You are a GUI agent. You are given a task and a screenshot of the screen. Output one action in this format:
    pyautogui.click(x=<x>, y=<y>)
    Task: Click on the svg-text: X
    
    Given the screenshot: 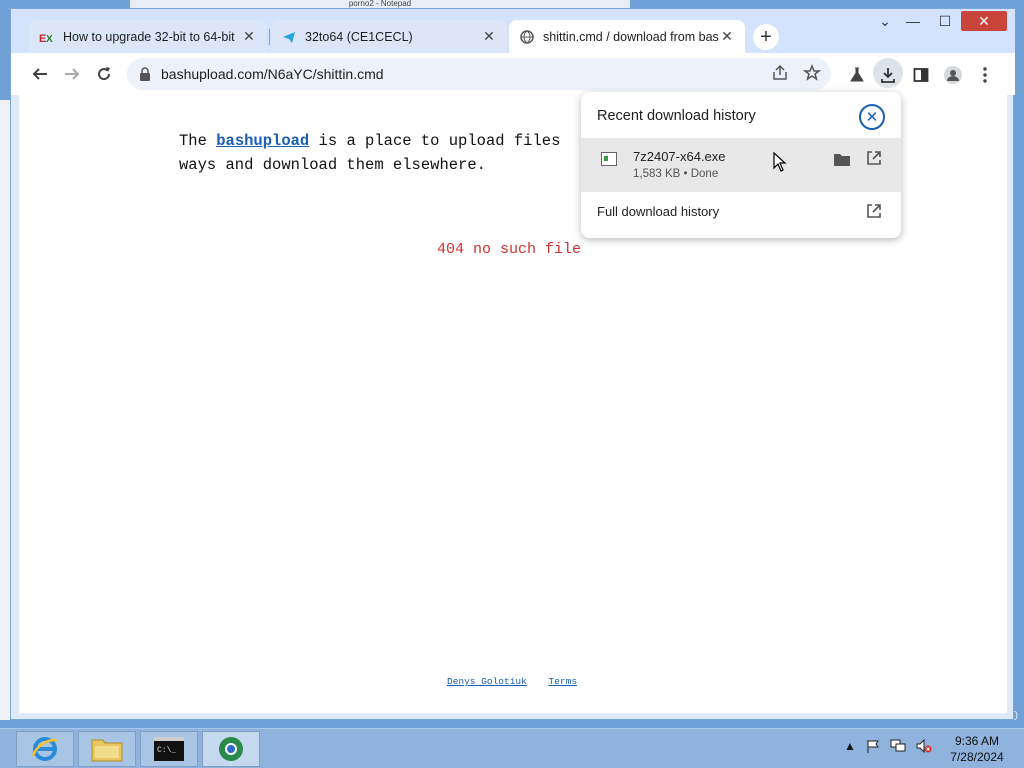 What is the action you would take?
    pyautogui.click(x=49, y=39)
    